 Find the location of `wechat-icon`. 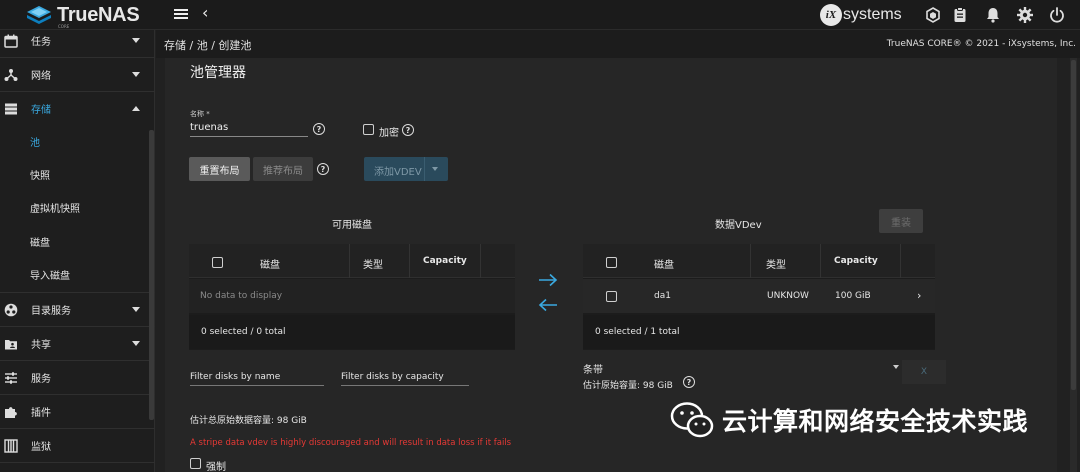

wechat-icon is located at coordinates (692, 420).